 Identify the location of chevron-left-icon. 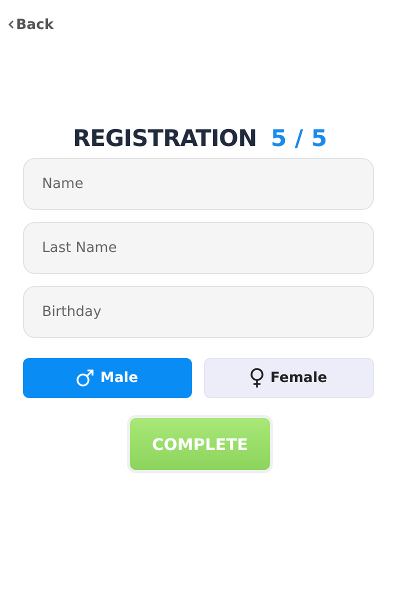
(11, 24).